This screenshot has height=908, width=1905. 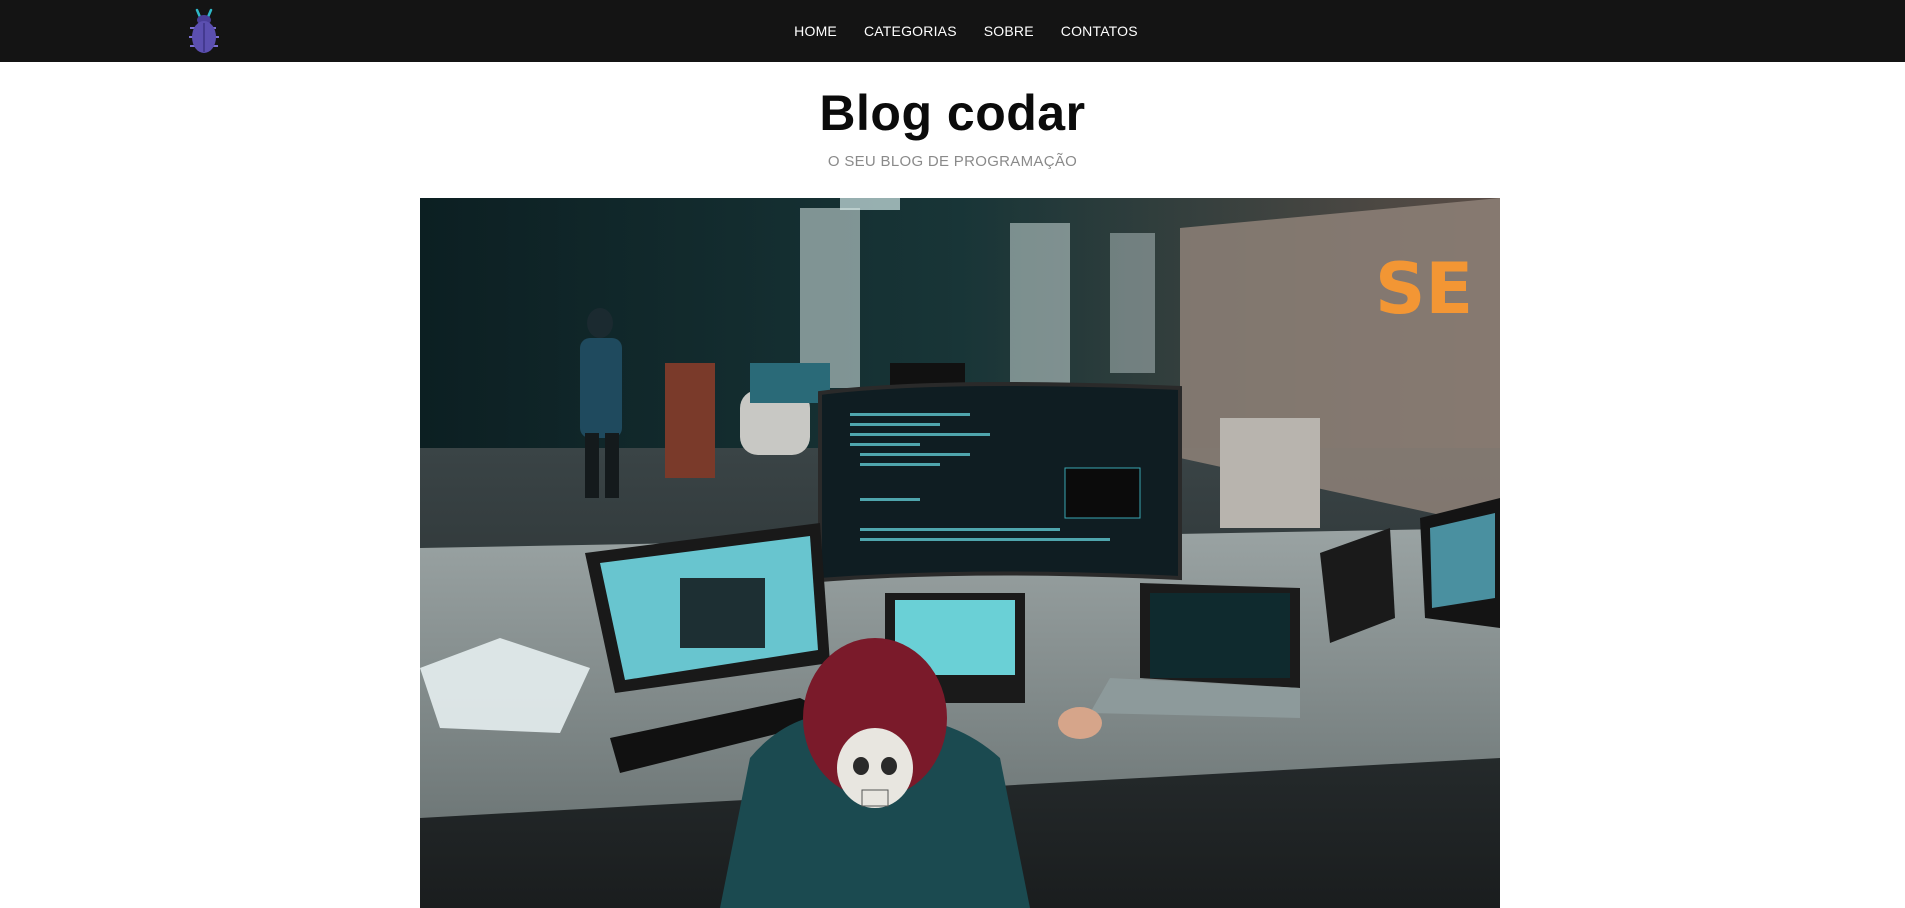 What do you see at coordinates (952, 113) in the screenshot?
I see `page-title: Blog codar` at bounding box center [952, 113].